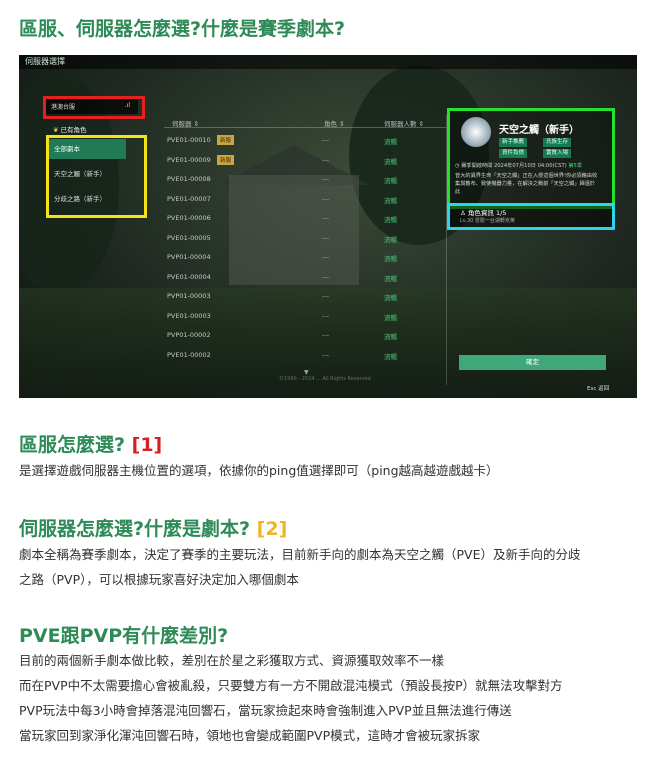 The width and height of the screenshot is (654, 767). I want to click on window-titlebar: 伺服器選擇, so click(328, 62).